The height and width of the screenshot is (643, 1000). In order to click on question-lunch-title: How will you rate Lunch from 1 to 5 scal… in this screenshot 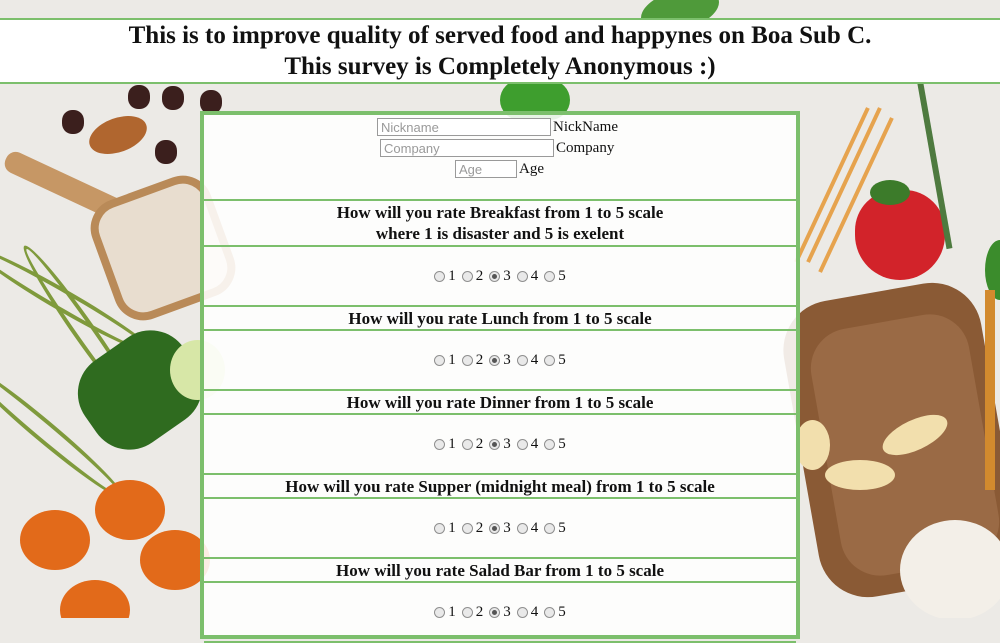, I will do `click(500, 319)`.